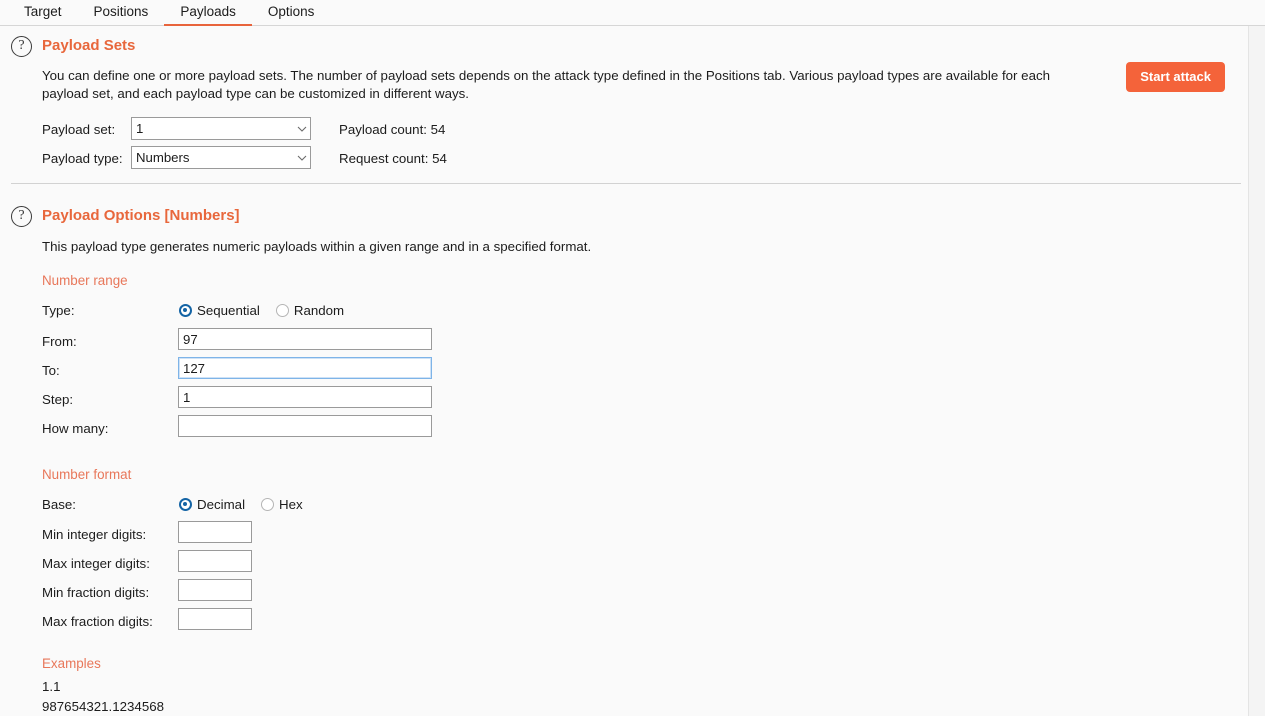 The height and width of the screenshot is (716, 1265). What do you see at coordinates (393, 158) in the screenshot?
I see `request-count-label: Request count: 54` at bounding box center [393, 158].